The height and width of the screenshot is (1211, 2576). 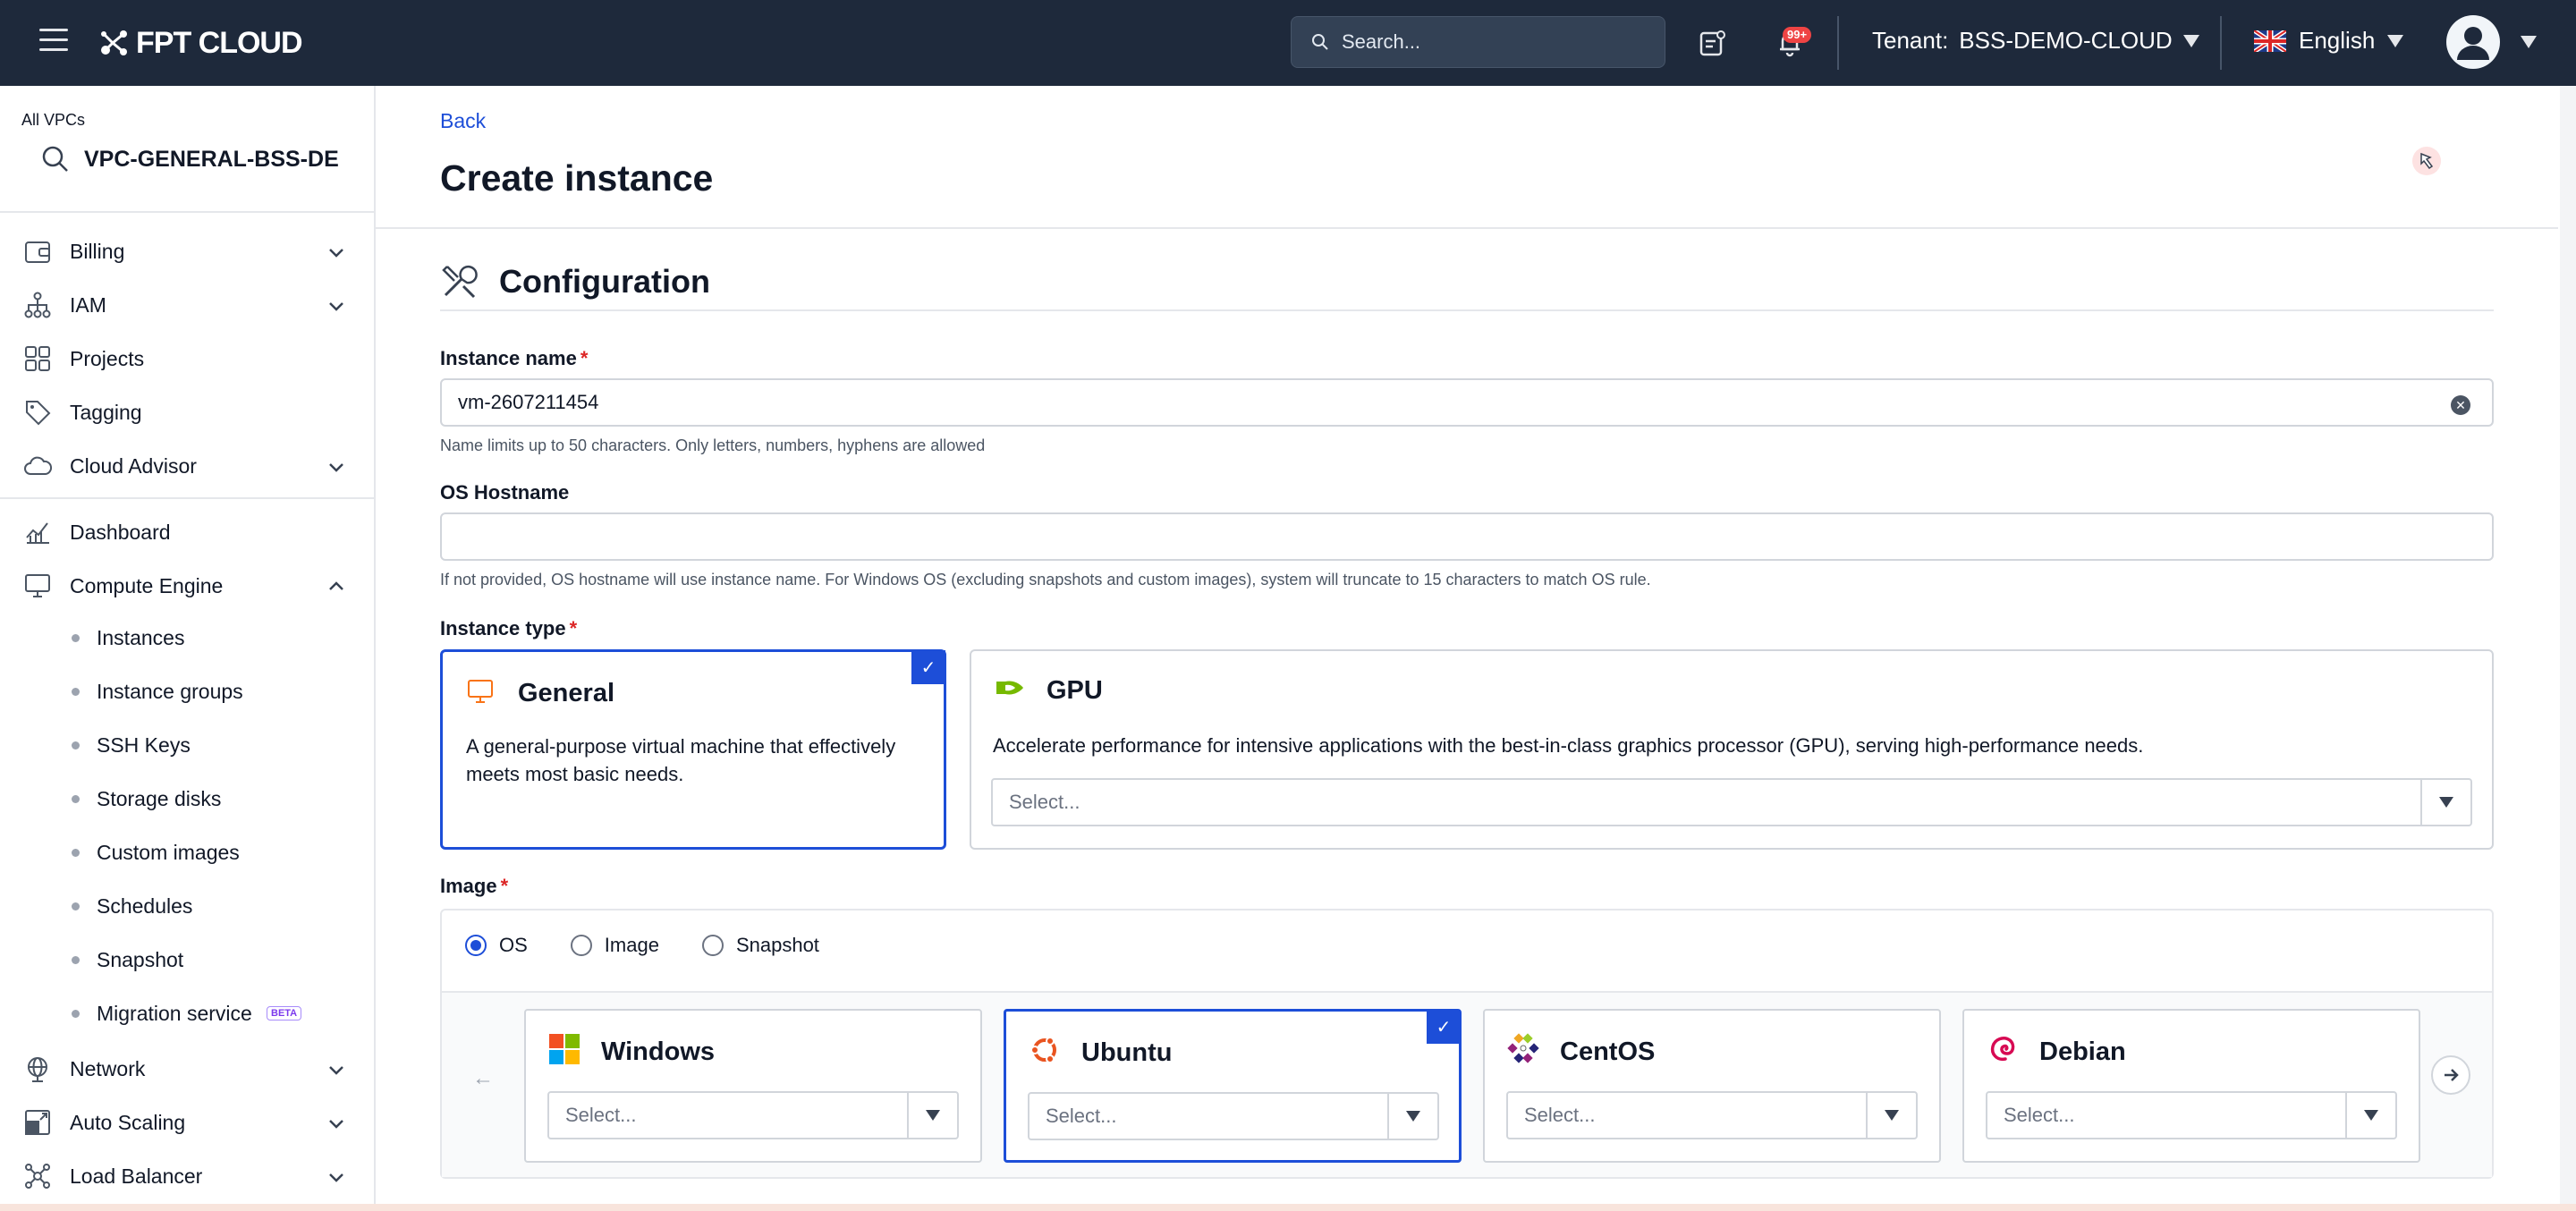 What do you see at coordinates (1467, 536) in the screenshot?
I see `os-hostname-input` at bounding box center [1467, 536].